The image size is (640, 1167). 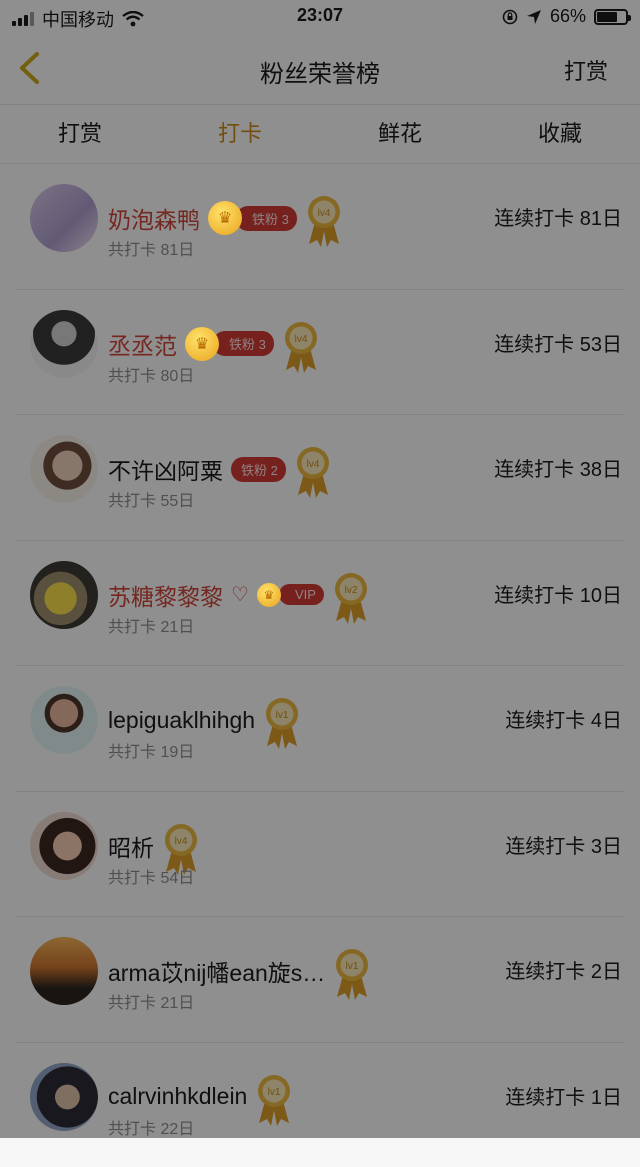 What do you see at coordinates (301, 594) in the screenshot?
I see `vip-badge: VIP` at bounding box center [301, 594].